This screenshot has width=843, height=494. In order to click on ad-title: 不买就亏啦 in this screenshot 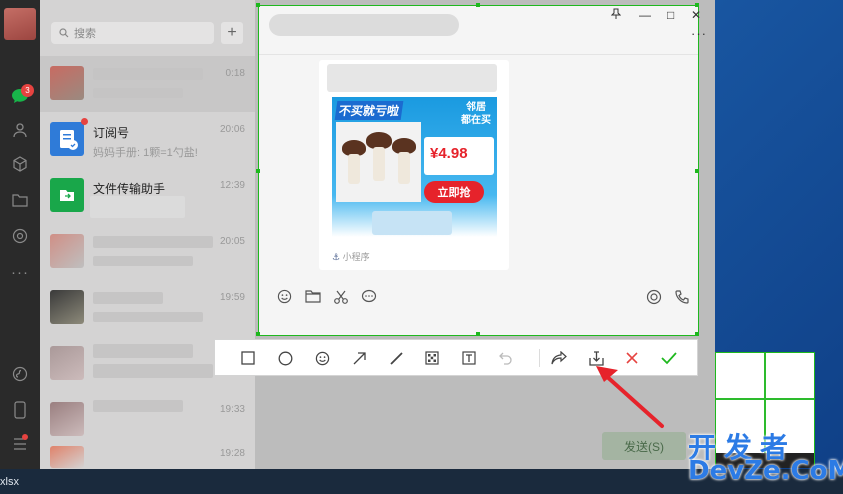, I will do `click(369, 110)`.